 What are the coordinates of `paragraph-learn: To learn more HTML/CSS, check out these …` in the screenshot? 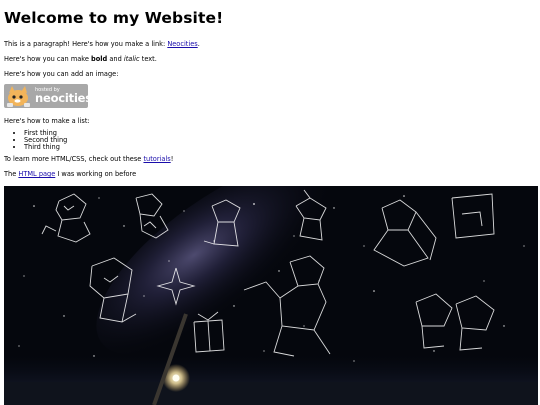 It's located at (270, 159).